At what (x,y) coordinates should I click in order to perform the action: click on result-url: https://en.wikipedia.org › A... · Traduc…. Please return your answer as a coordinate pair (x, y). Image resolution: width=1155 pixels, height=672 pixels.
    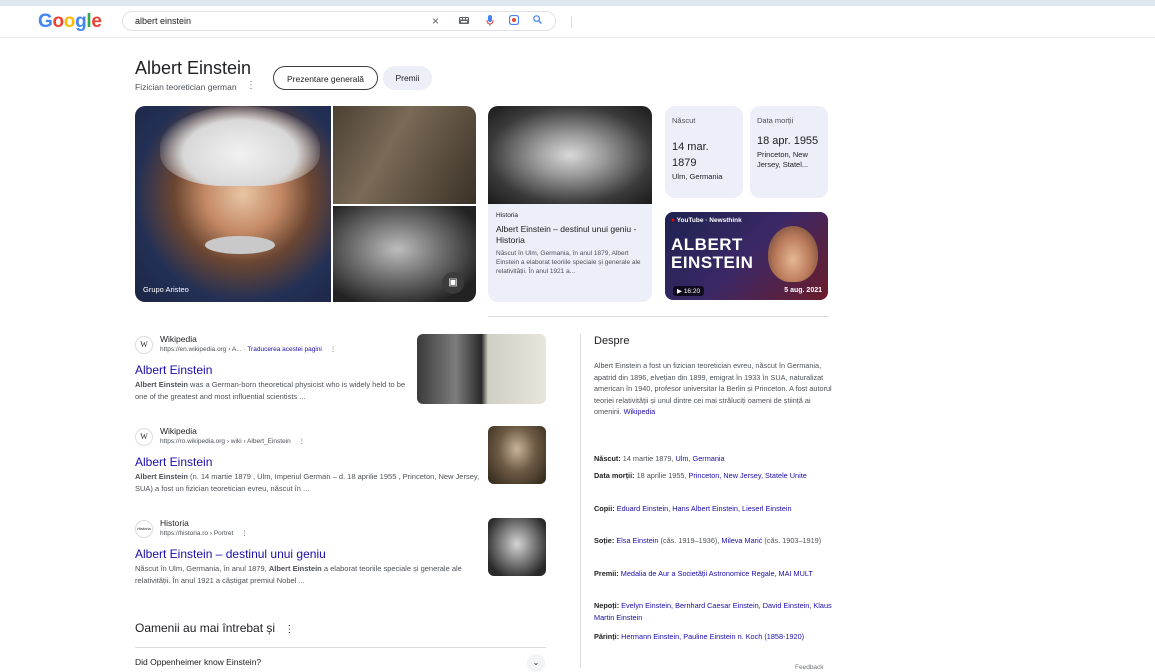
    Looking at the image, I should click on (248, 349).